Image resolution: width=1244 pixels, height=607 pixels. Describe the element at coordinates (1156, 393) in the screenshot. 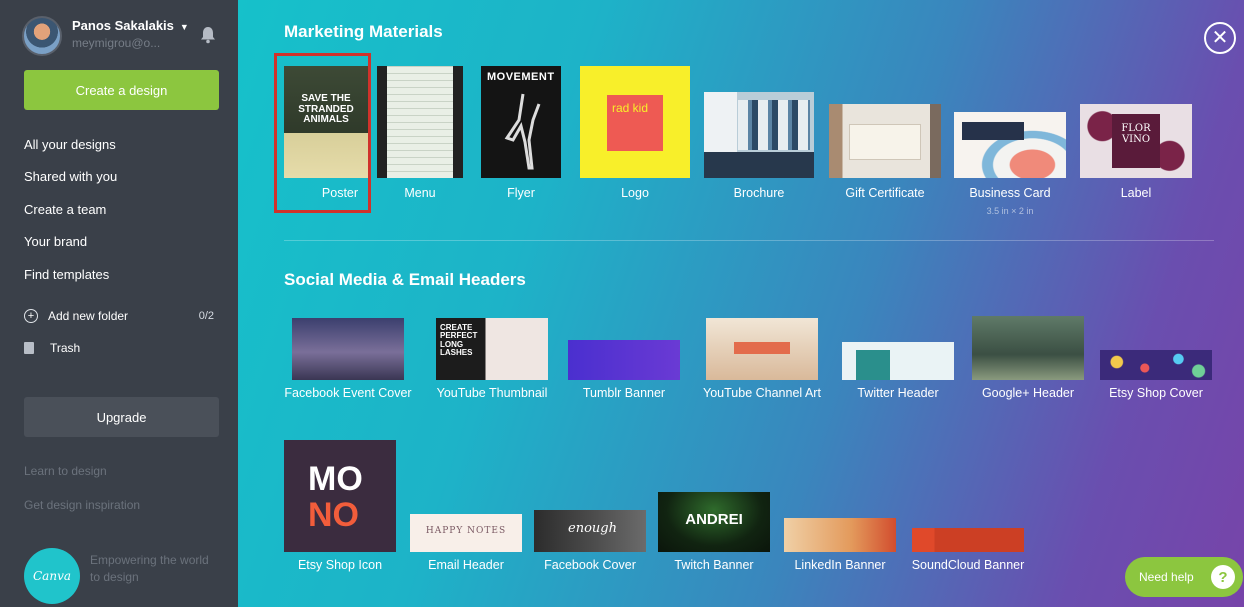

I see `tile-label: Etsy Shop Cover` at that location.